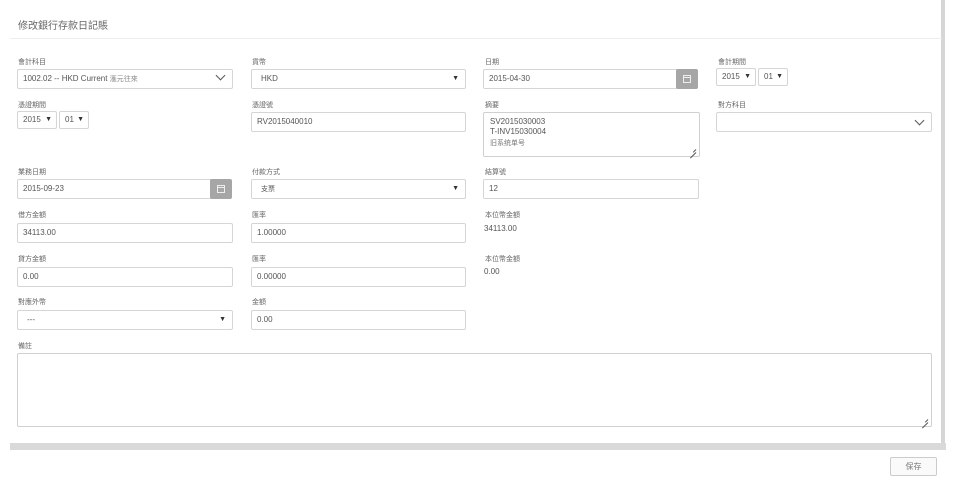 This screenshot has height=479, width=959. I want to click on settlement-no-value: 12, so click(493, 188).